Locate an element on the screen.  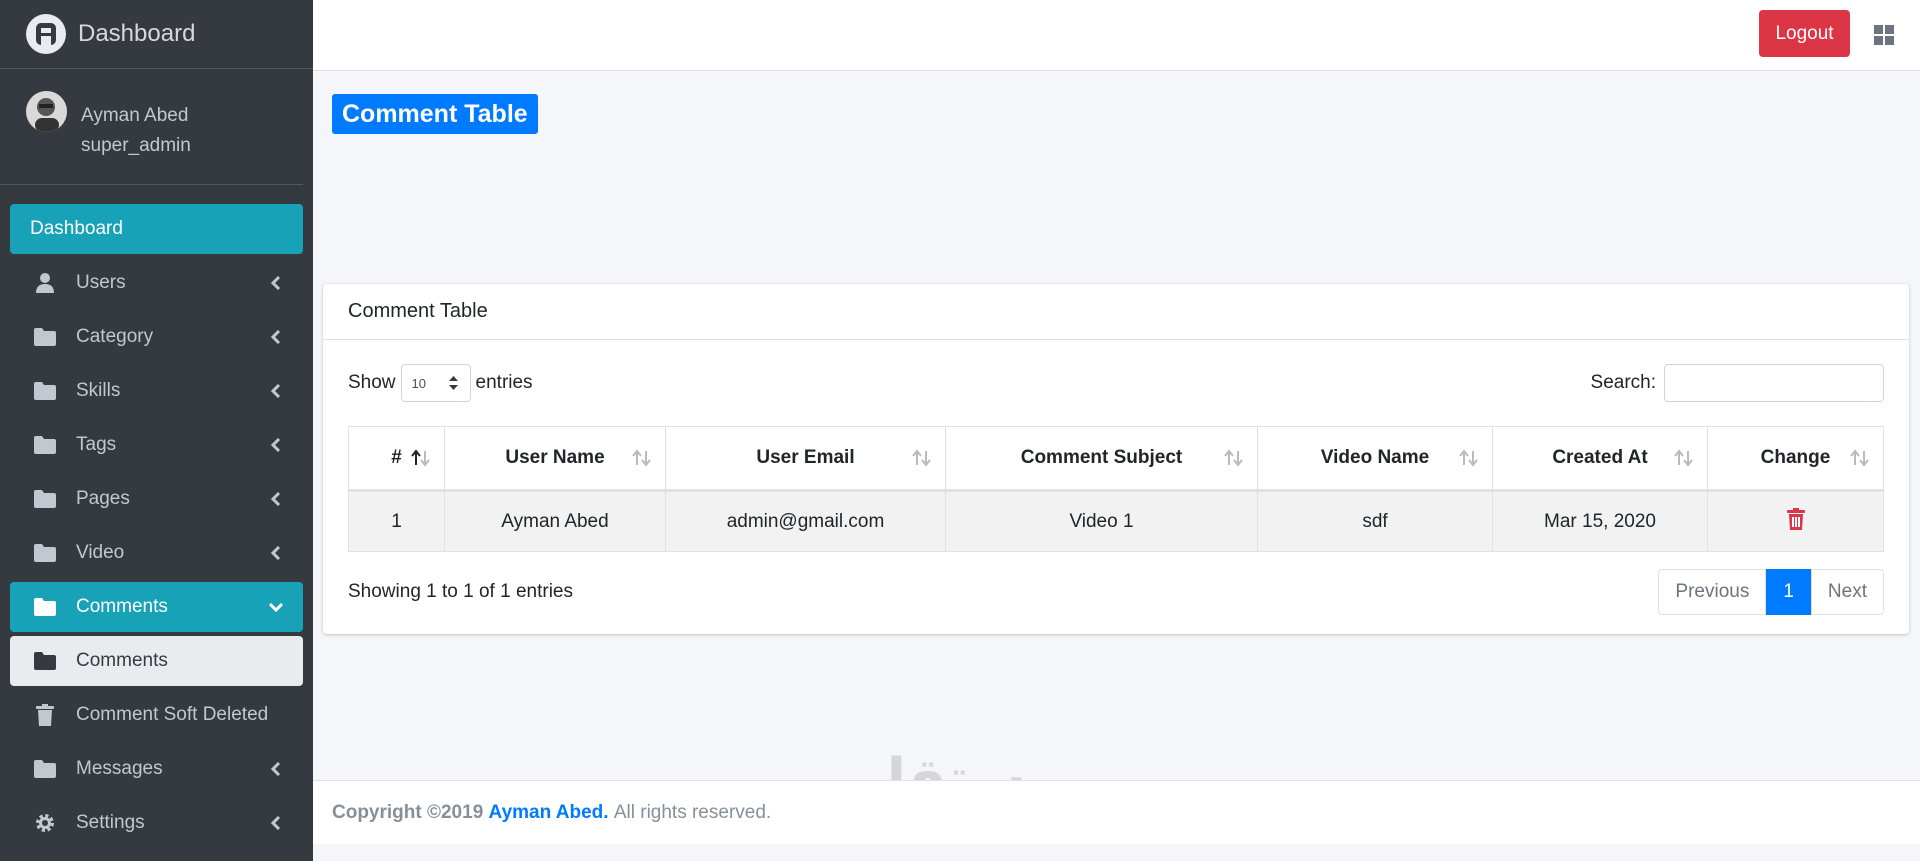
column-header-created-at: Created At is located at coordinates (1600, 459).